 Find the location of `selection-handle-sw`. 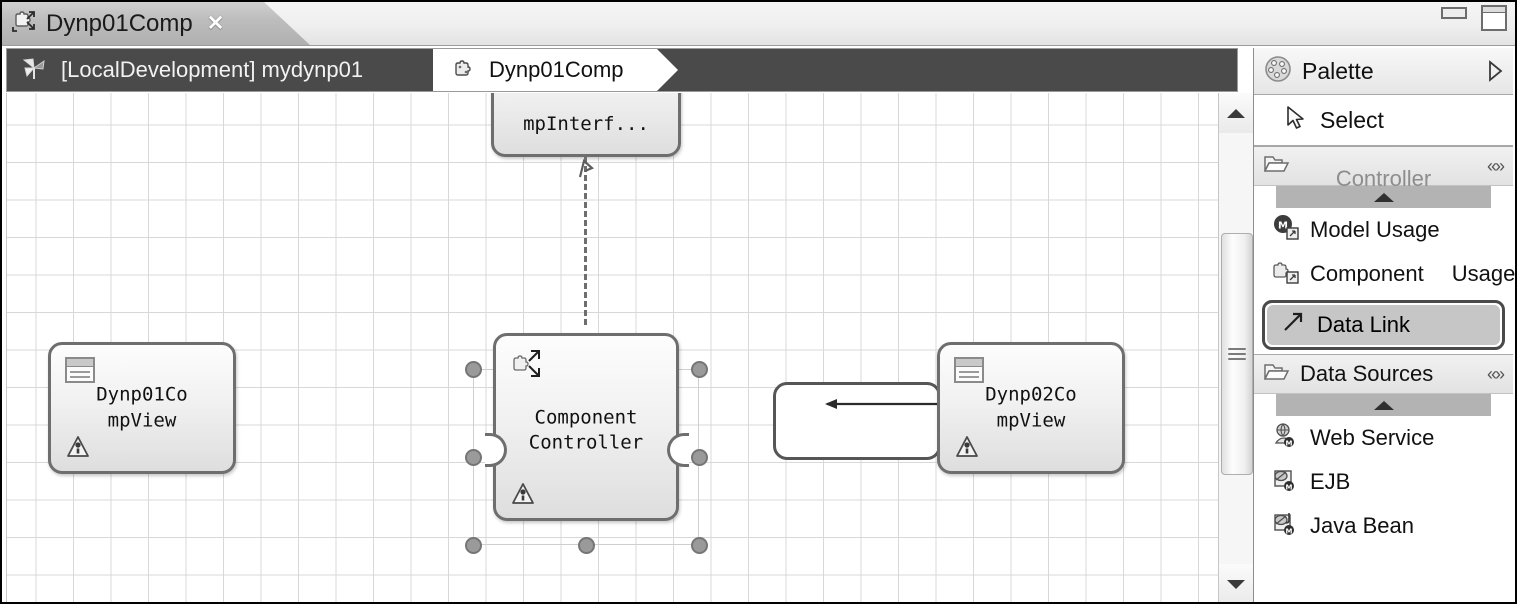

selection-handle-sw is located at coordinates (473, 545).